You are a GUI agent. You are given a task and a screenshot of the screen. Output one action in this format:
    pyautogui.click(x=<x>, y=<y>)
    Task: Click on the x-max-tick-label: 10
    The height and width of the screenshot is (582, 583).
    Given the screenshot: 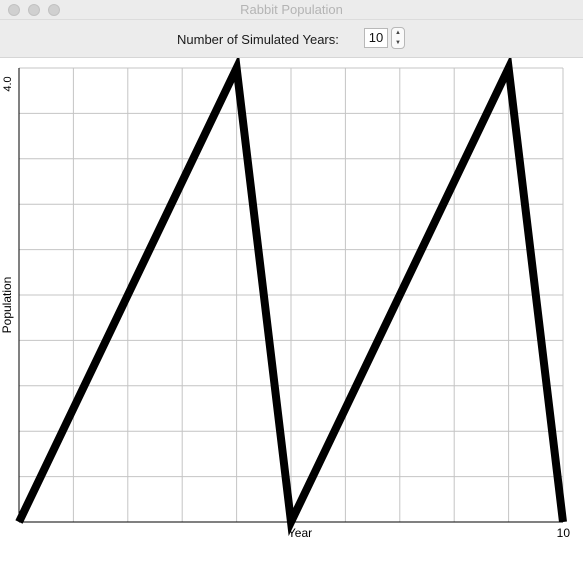 What is the action you would take?
    pyautogui.click(x=564, y=533)
    